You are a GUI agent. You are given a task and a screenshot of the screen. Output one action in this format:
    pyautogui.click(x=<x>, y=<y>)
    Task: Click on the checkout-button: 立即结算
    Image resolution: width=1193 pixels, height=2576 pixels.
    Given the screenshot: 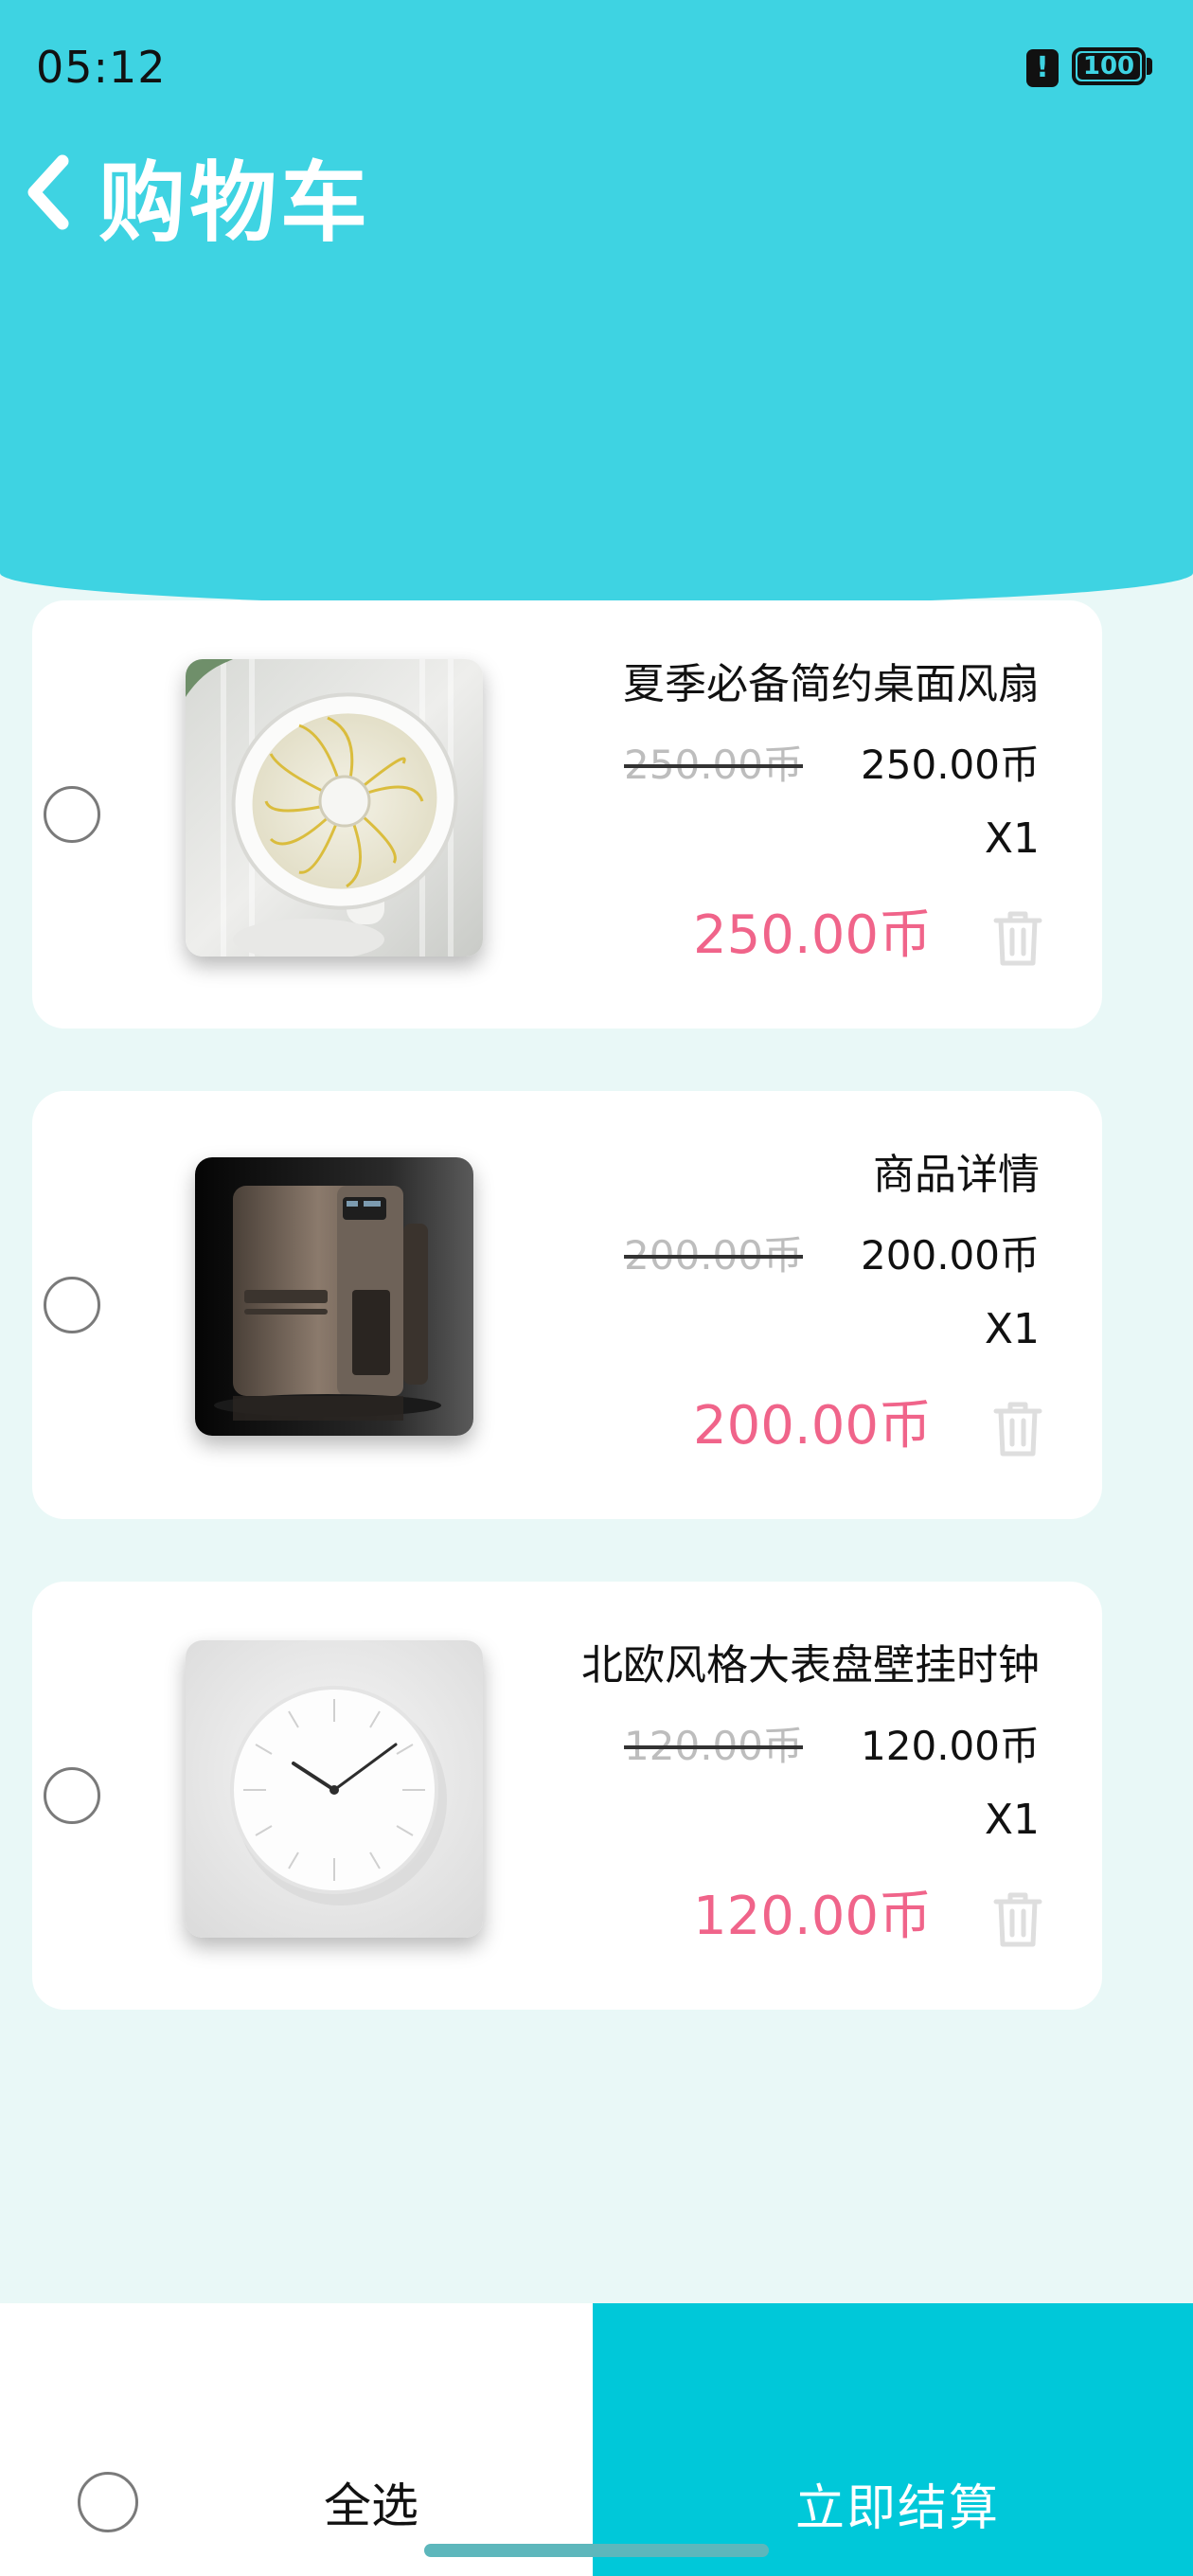 What is the action you would take?
    pyautogui.click(x=893, y=2439)
    